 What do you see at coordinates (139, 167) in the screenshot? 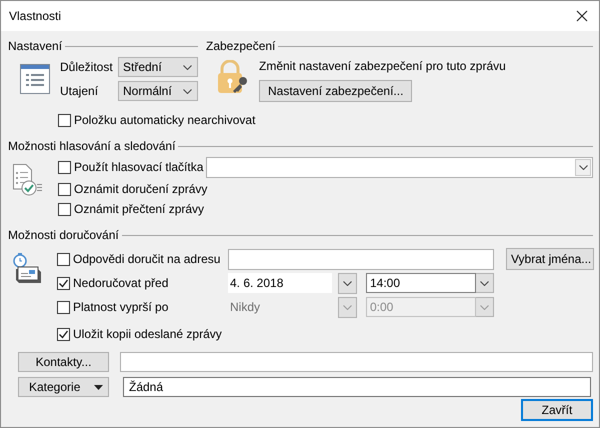
I see `checkbox-label: Použít hlasovací tlačítka` at bounding box center [139, 167].